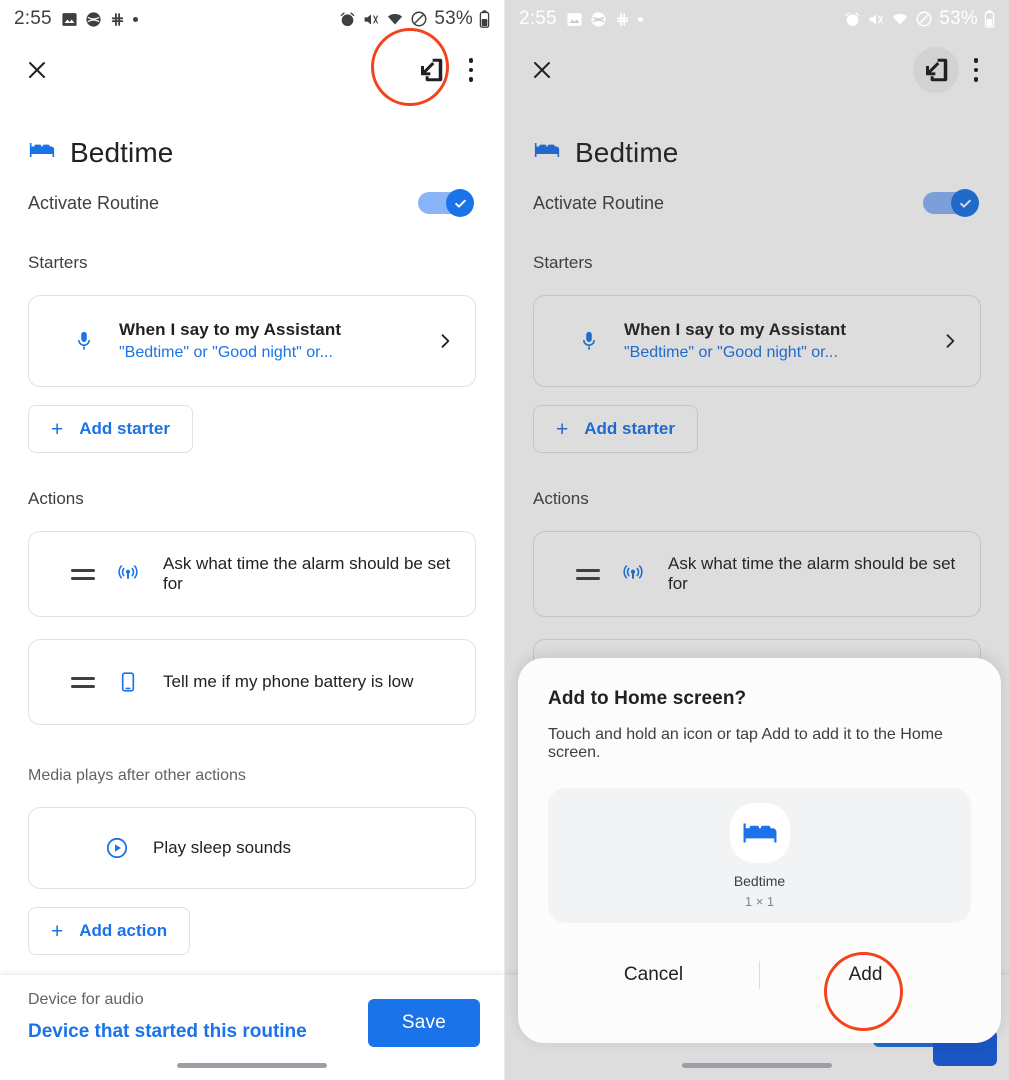 This screenshot has height=1080, width=1009. Describe the element at coordinates (167, 1032) in the screenshot. I see `device-for-audio-value: Device that started this routine` at that location.